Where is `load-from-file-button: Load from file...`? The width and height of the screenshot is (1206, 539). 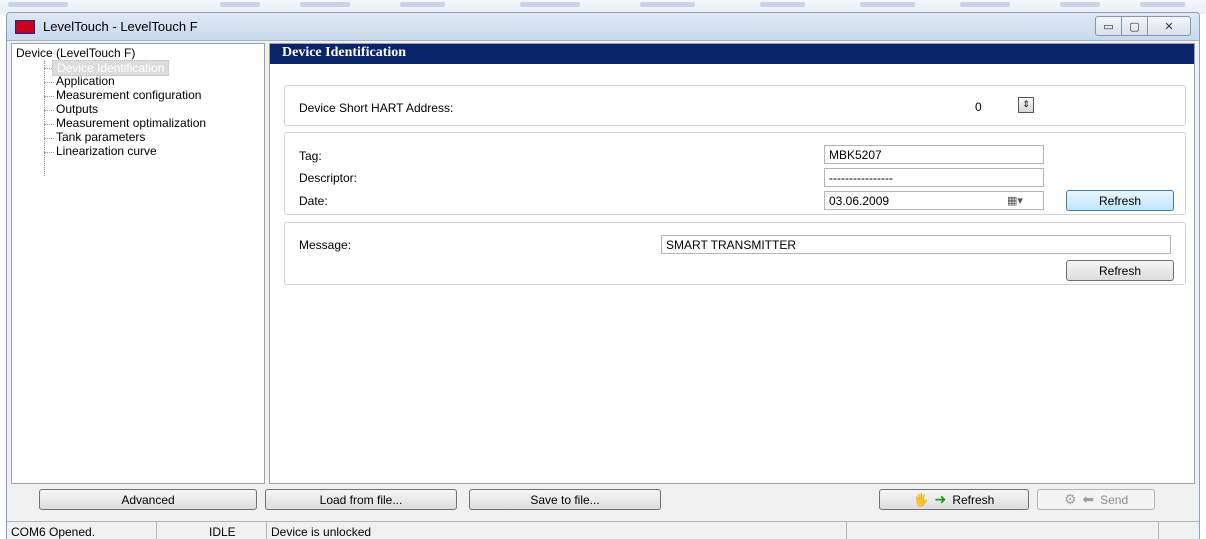 load-from-file-button: Load from file... is located at coordinates (361, 499).